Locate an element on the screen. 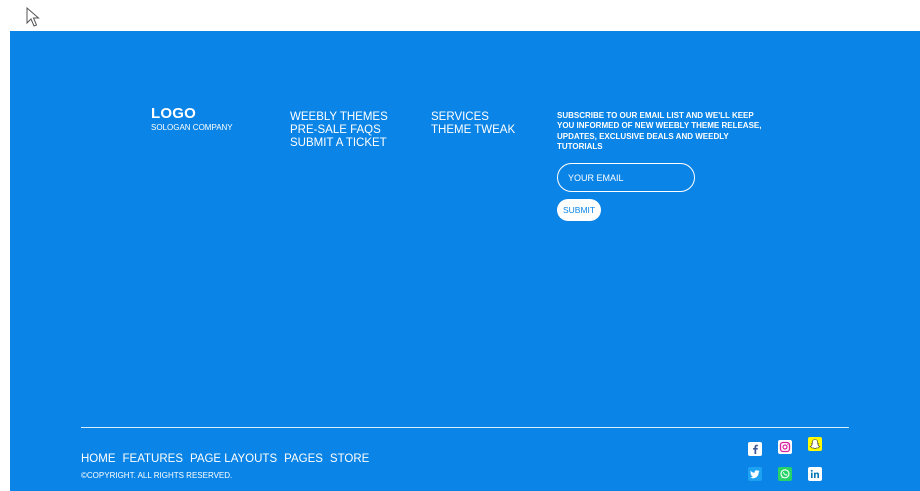 This screenshot has width=920, height=491. nav-store: STORE is located at coordinates (349, 459).